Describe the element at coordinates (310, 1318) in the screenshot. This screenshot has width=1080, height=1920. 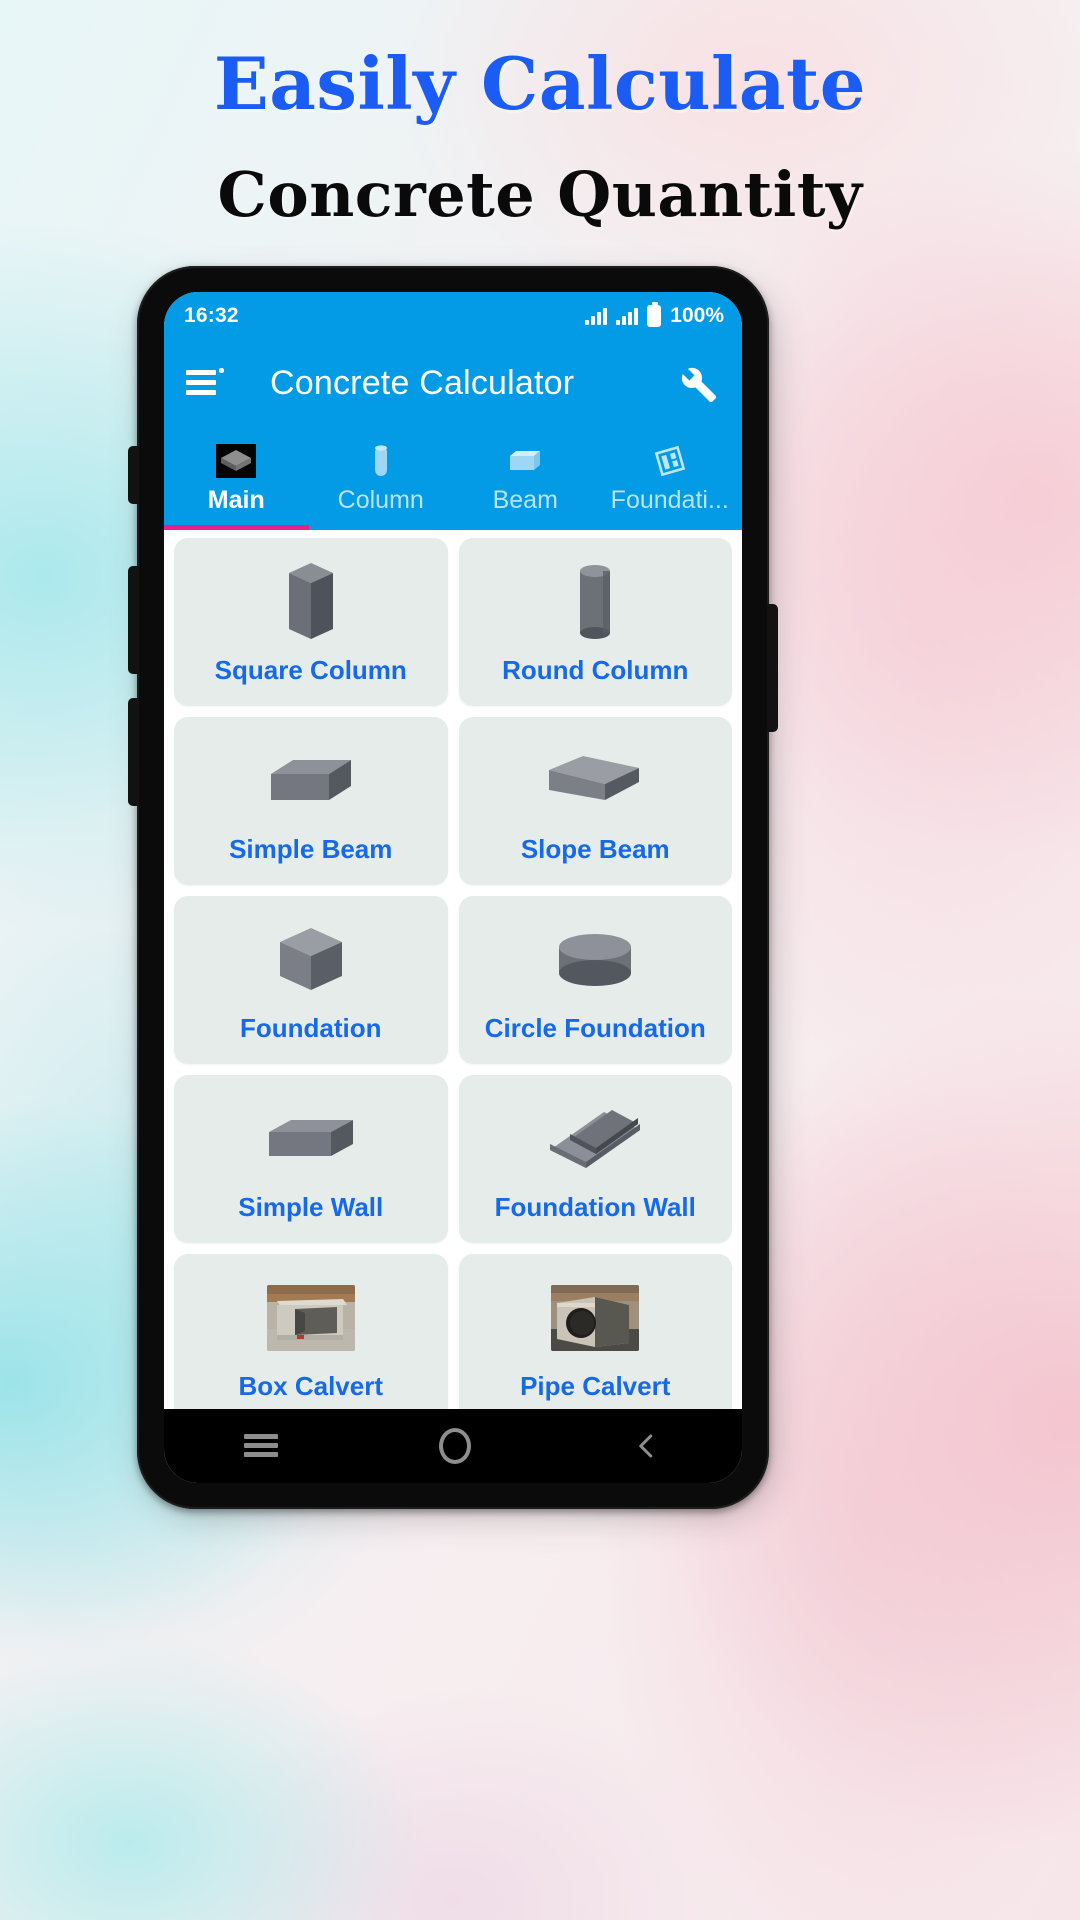
I see `box-calvert-photo` at that location.